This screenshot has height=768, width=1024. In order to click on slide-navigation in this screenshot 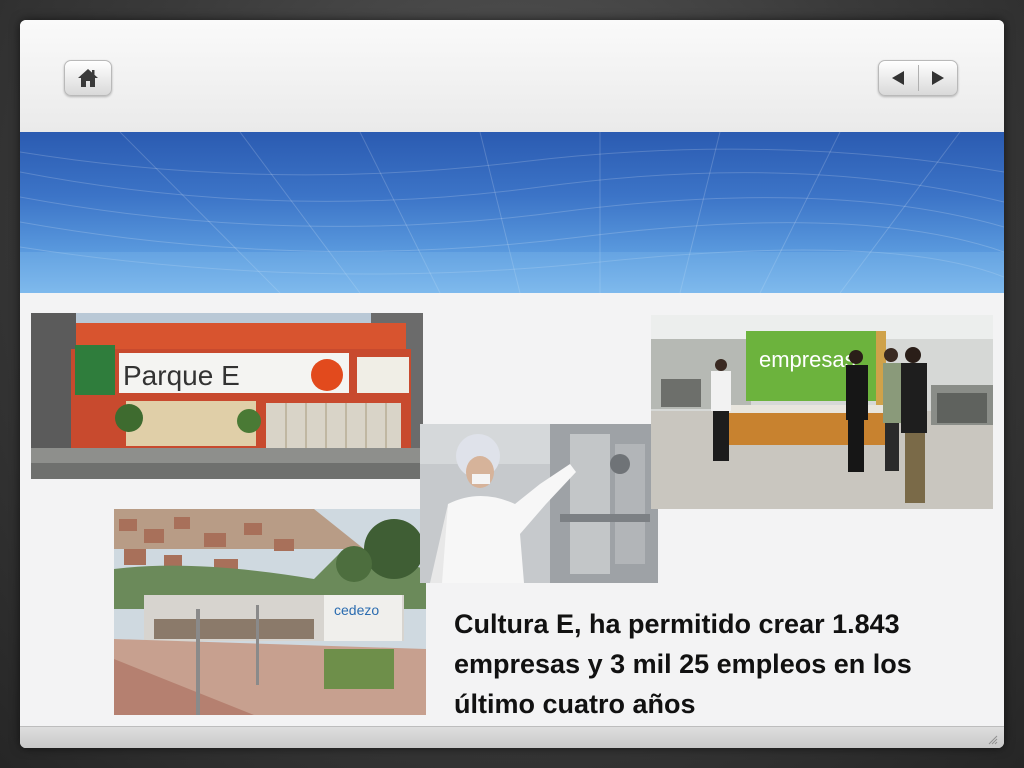, I will do `click(918, 78)`.